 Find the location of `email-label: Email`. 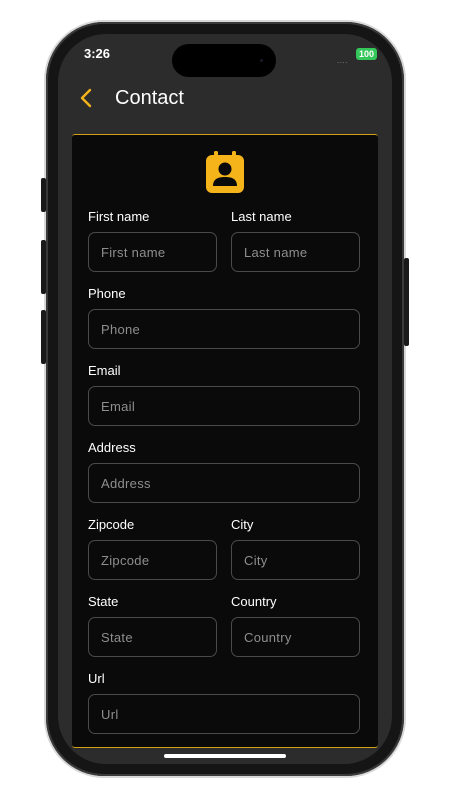

email-label: Email is located at coordinates (104, 370).